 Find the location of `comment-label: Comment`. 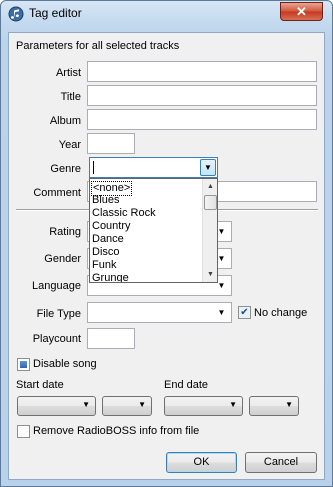

comment-label: Comment is located at coordinates (57, 193).